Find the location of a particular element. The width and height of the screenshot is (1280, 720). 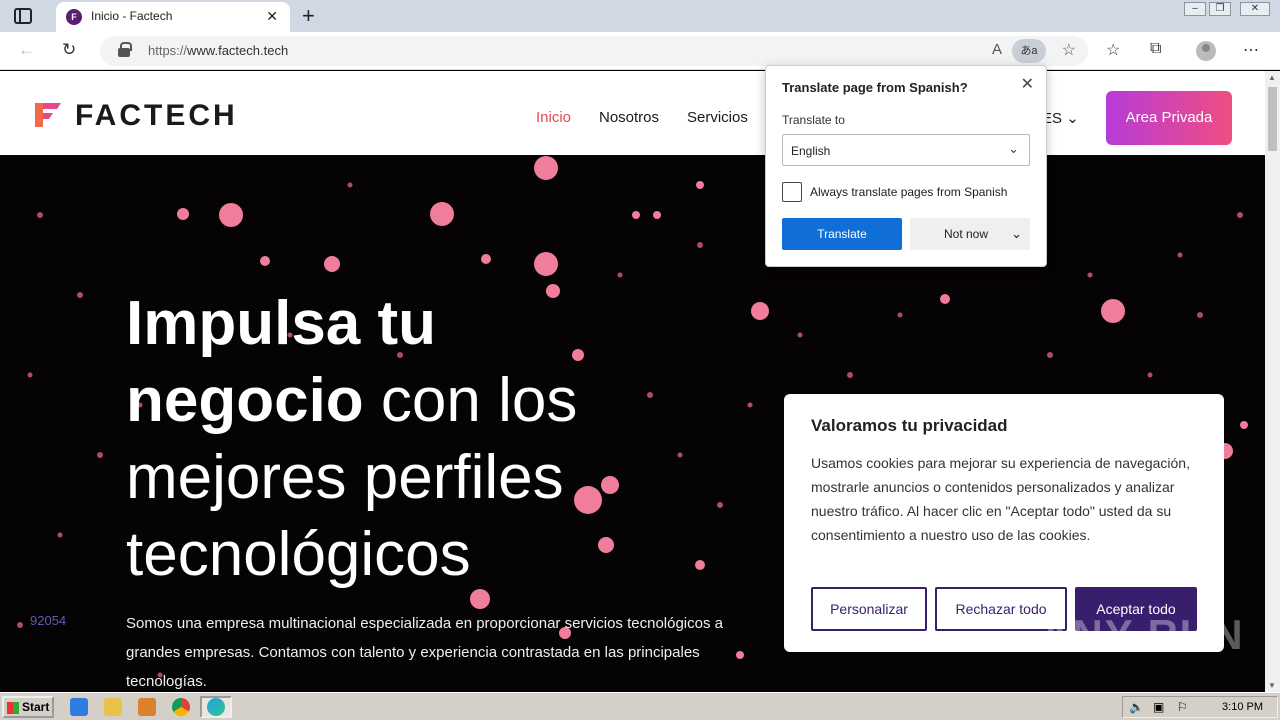

scroll-up-icon: ▲ is located at coordinates (1272, 77).